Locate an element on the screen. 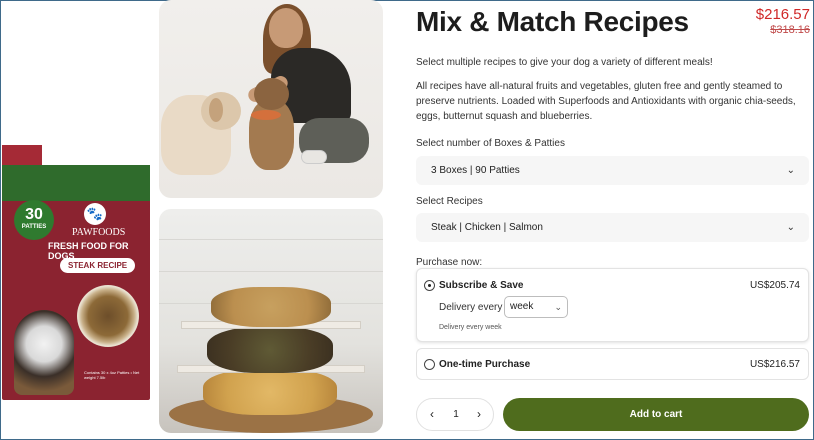  delivery-frequency-select: week ⌄ is located at coordinates (536, 307).